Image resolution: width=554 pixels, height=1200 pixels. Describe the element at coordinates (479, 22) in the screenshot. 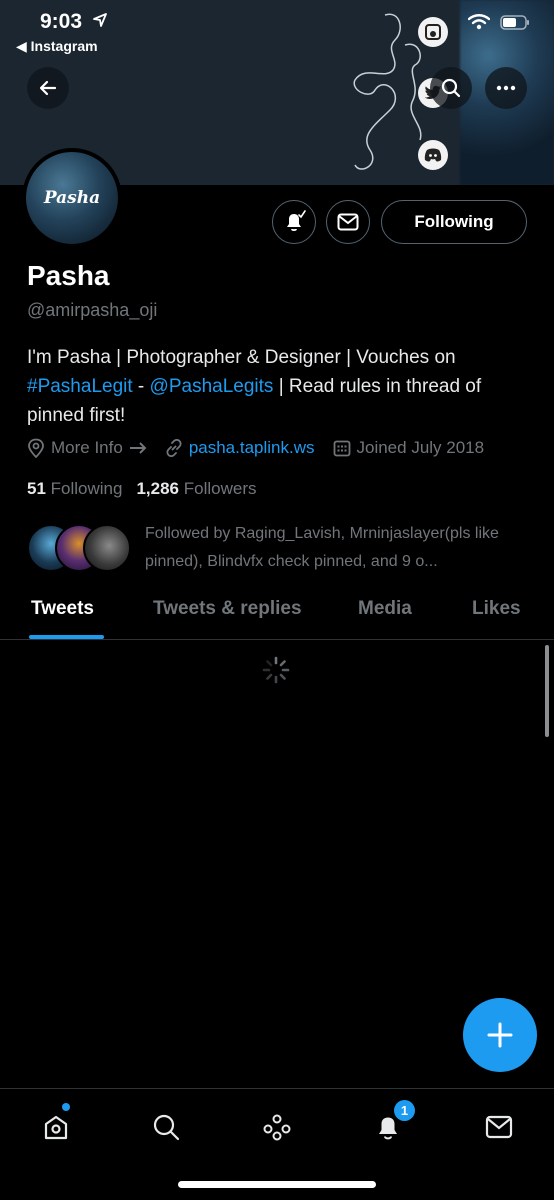

I see `wifi-icon` at that location.